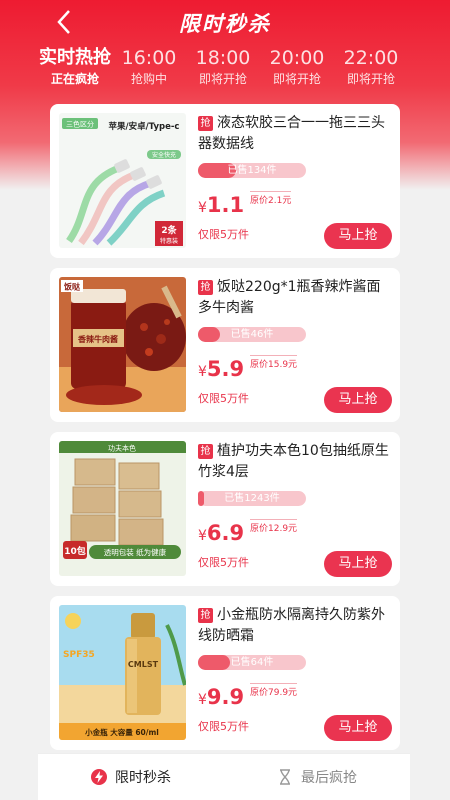  What do you see at coordinates (75, 70) in the screenshot?
I see `time-slot-tab-live: 实时热抢 正在疯抢` at bounding box center [75, 70].